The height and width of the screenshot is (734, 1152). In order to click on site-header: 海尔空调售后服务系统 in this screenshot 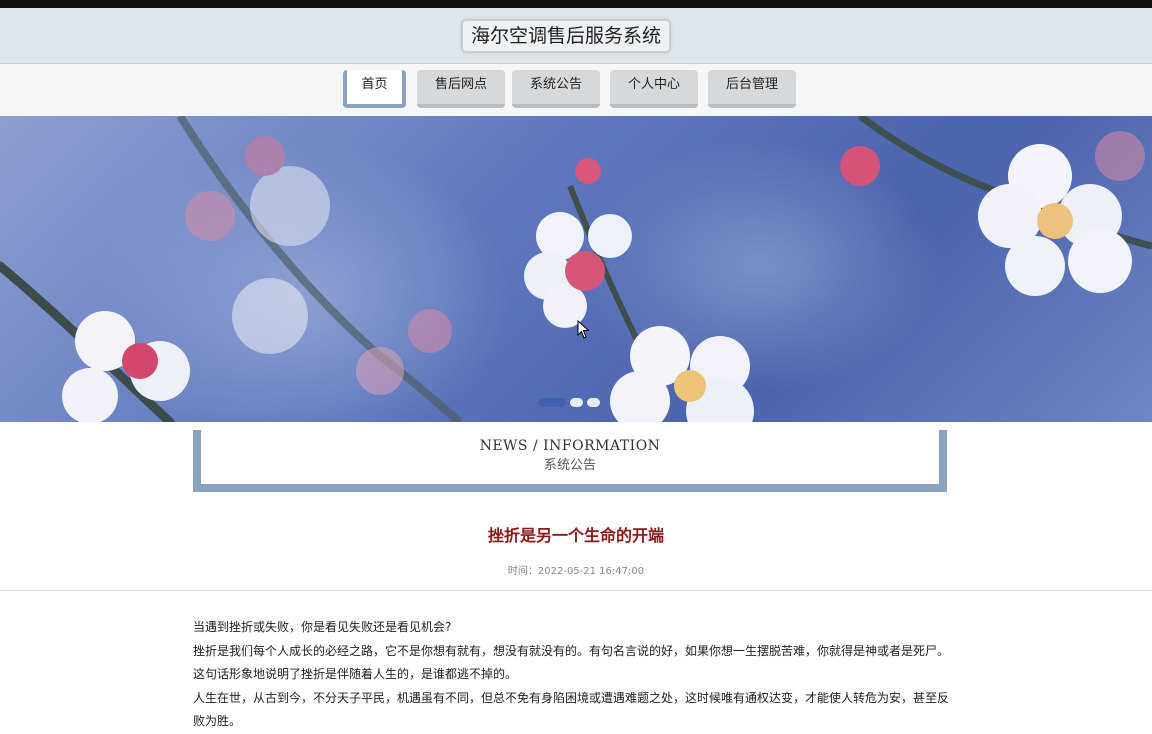, I will do `click(576, 36)`.